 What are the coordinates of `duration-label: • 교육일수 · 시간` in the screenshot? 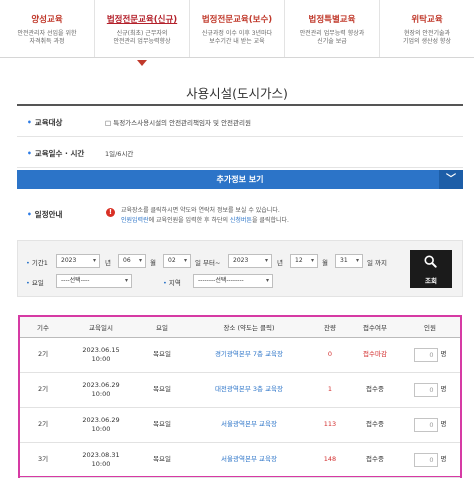 It's located at (55, 153).